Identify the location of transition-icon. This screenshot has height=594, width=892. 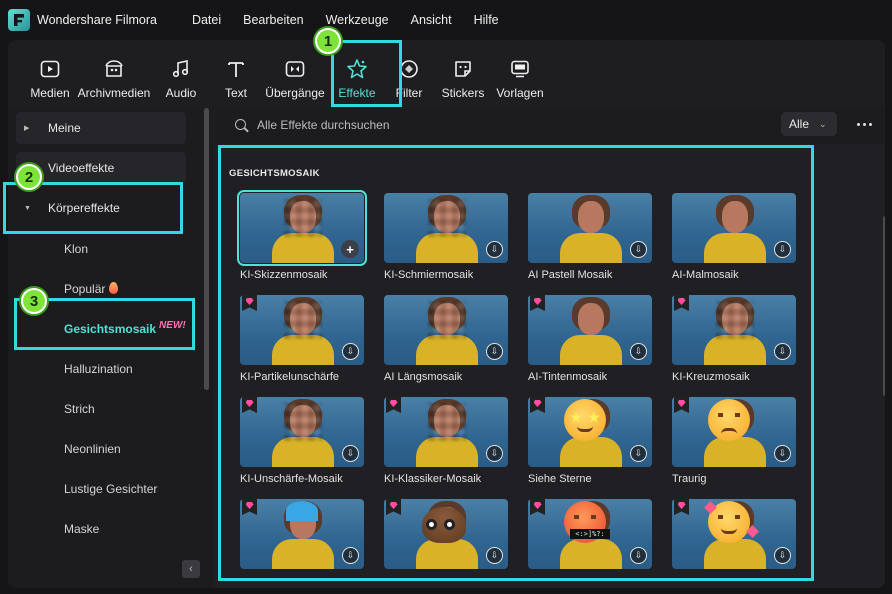
(295, 69).